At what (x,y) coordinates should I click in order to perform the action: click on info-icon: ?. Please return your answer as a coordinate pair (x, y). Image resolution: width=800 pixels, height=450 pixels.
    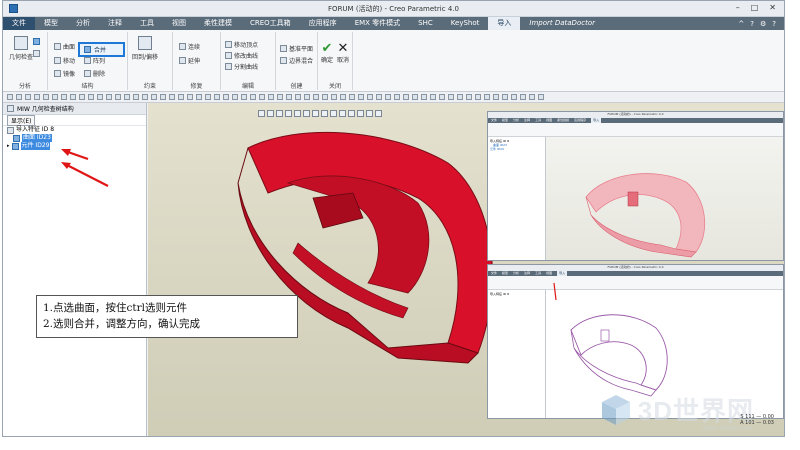
    Looking at the image, I should click on (774, 24).